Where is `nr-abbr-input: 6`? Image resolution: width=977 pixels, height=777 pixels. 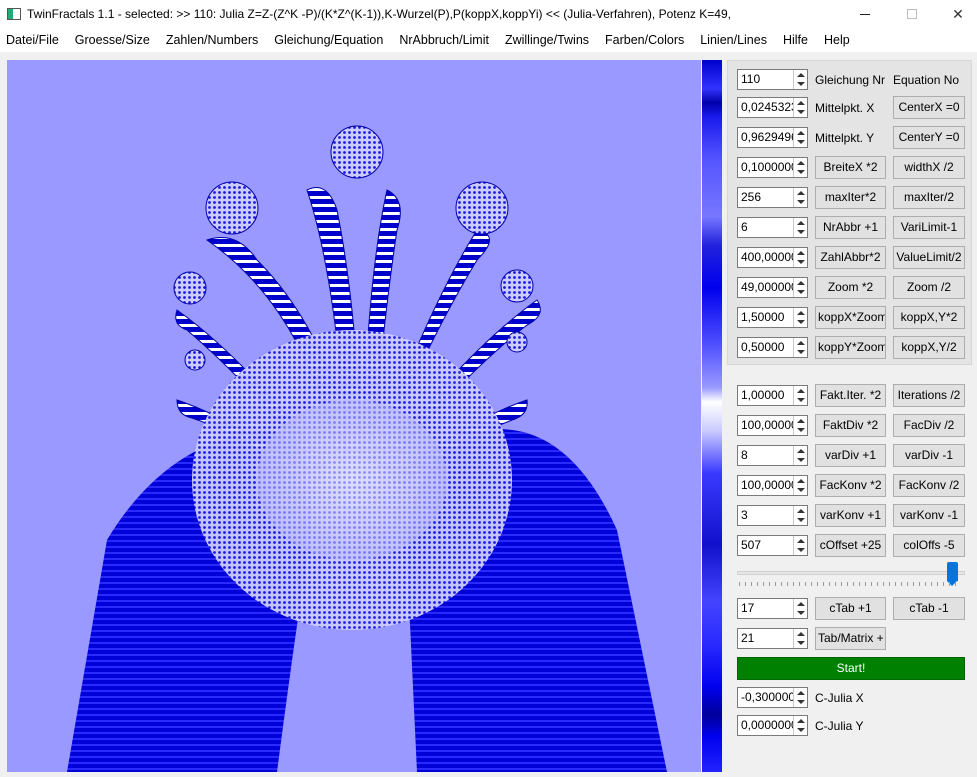 nr-abbr-input: 6 is located at coordinates (772, 227).